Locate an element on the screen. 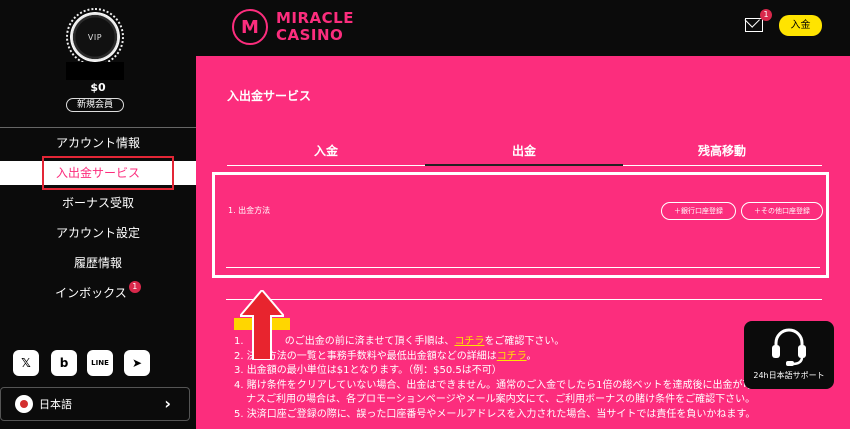 The width and height of the screenshot is (850, 429). x-icon: 𝕏 is located at coordinates (26, 363).